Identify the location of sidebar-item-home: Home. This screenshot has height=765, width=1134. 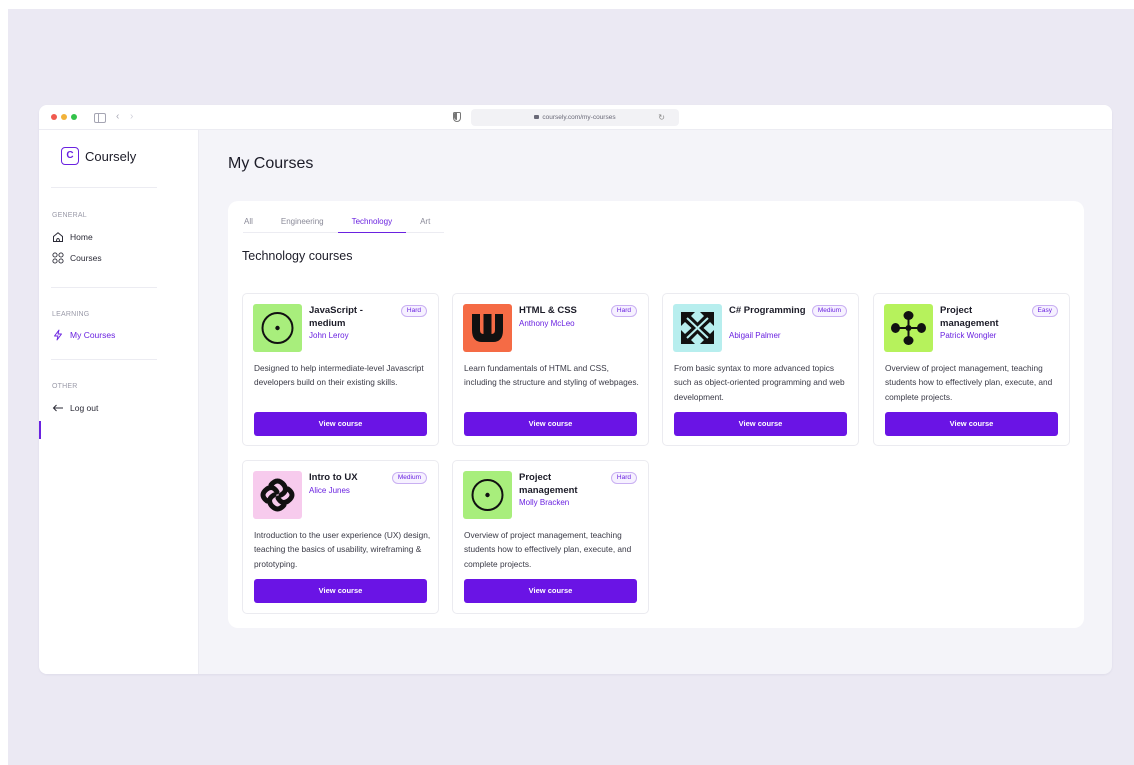
(72, 237).